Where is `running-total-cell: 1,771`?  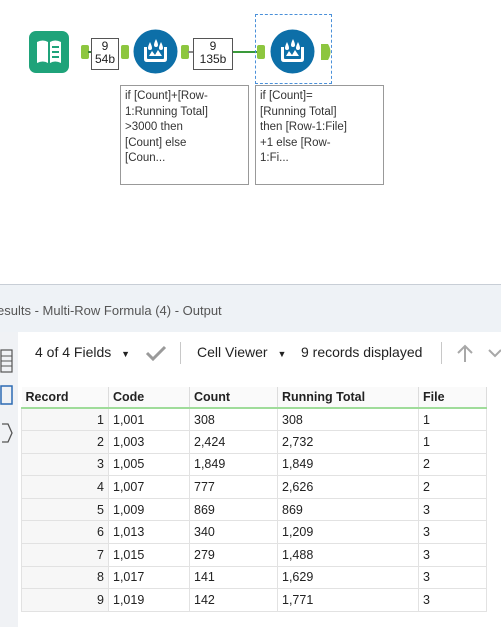
running-total-cell: 1,771 is located at coordinates (348, 600).